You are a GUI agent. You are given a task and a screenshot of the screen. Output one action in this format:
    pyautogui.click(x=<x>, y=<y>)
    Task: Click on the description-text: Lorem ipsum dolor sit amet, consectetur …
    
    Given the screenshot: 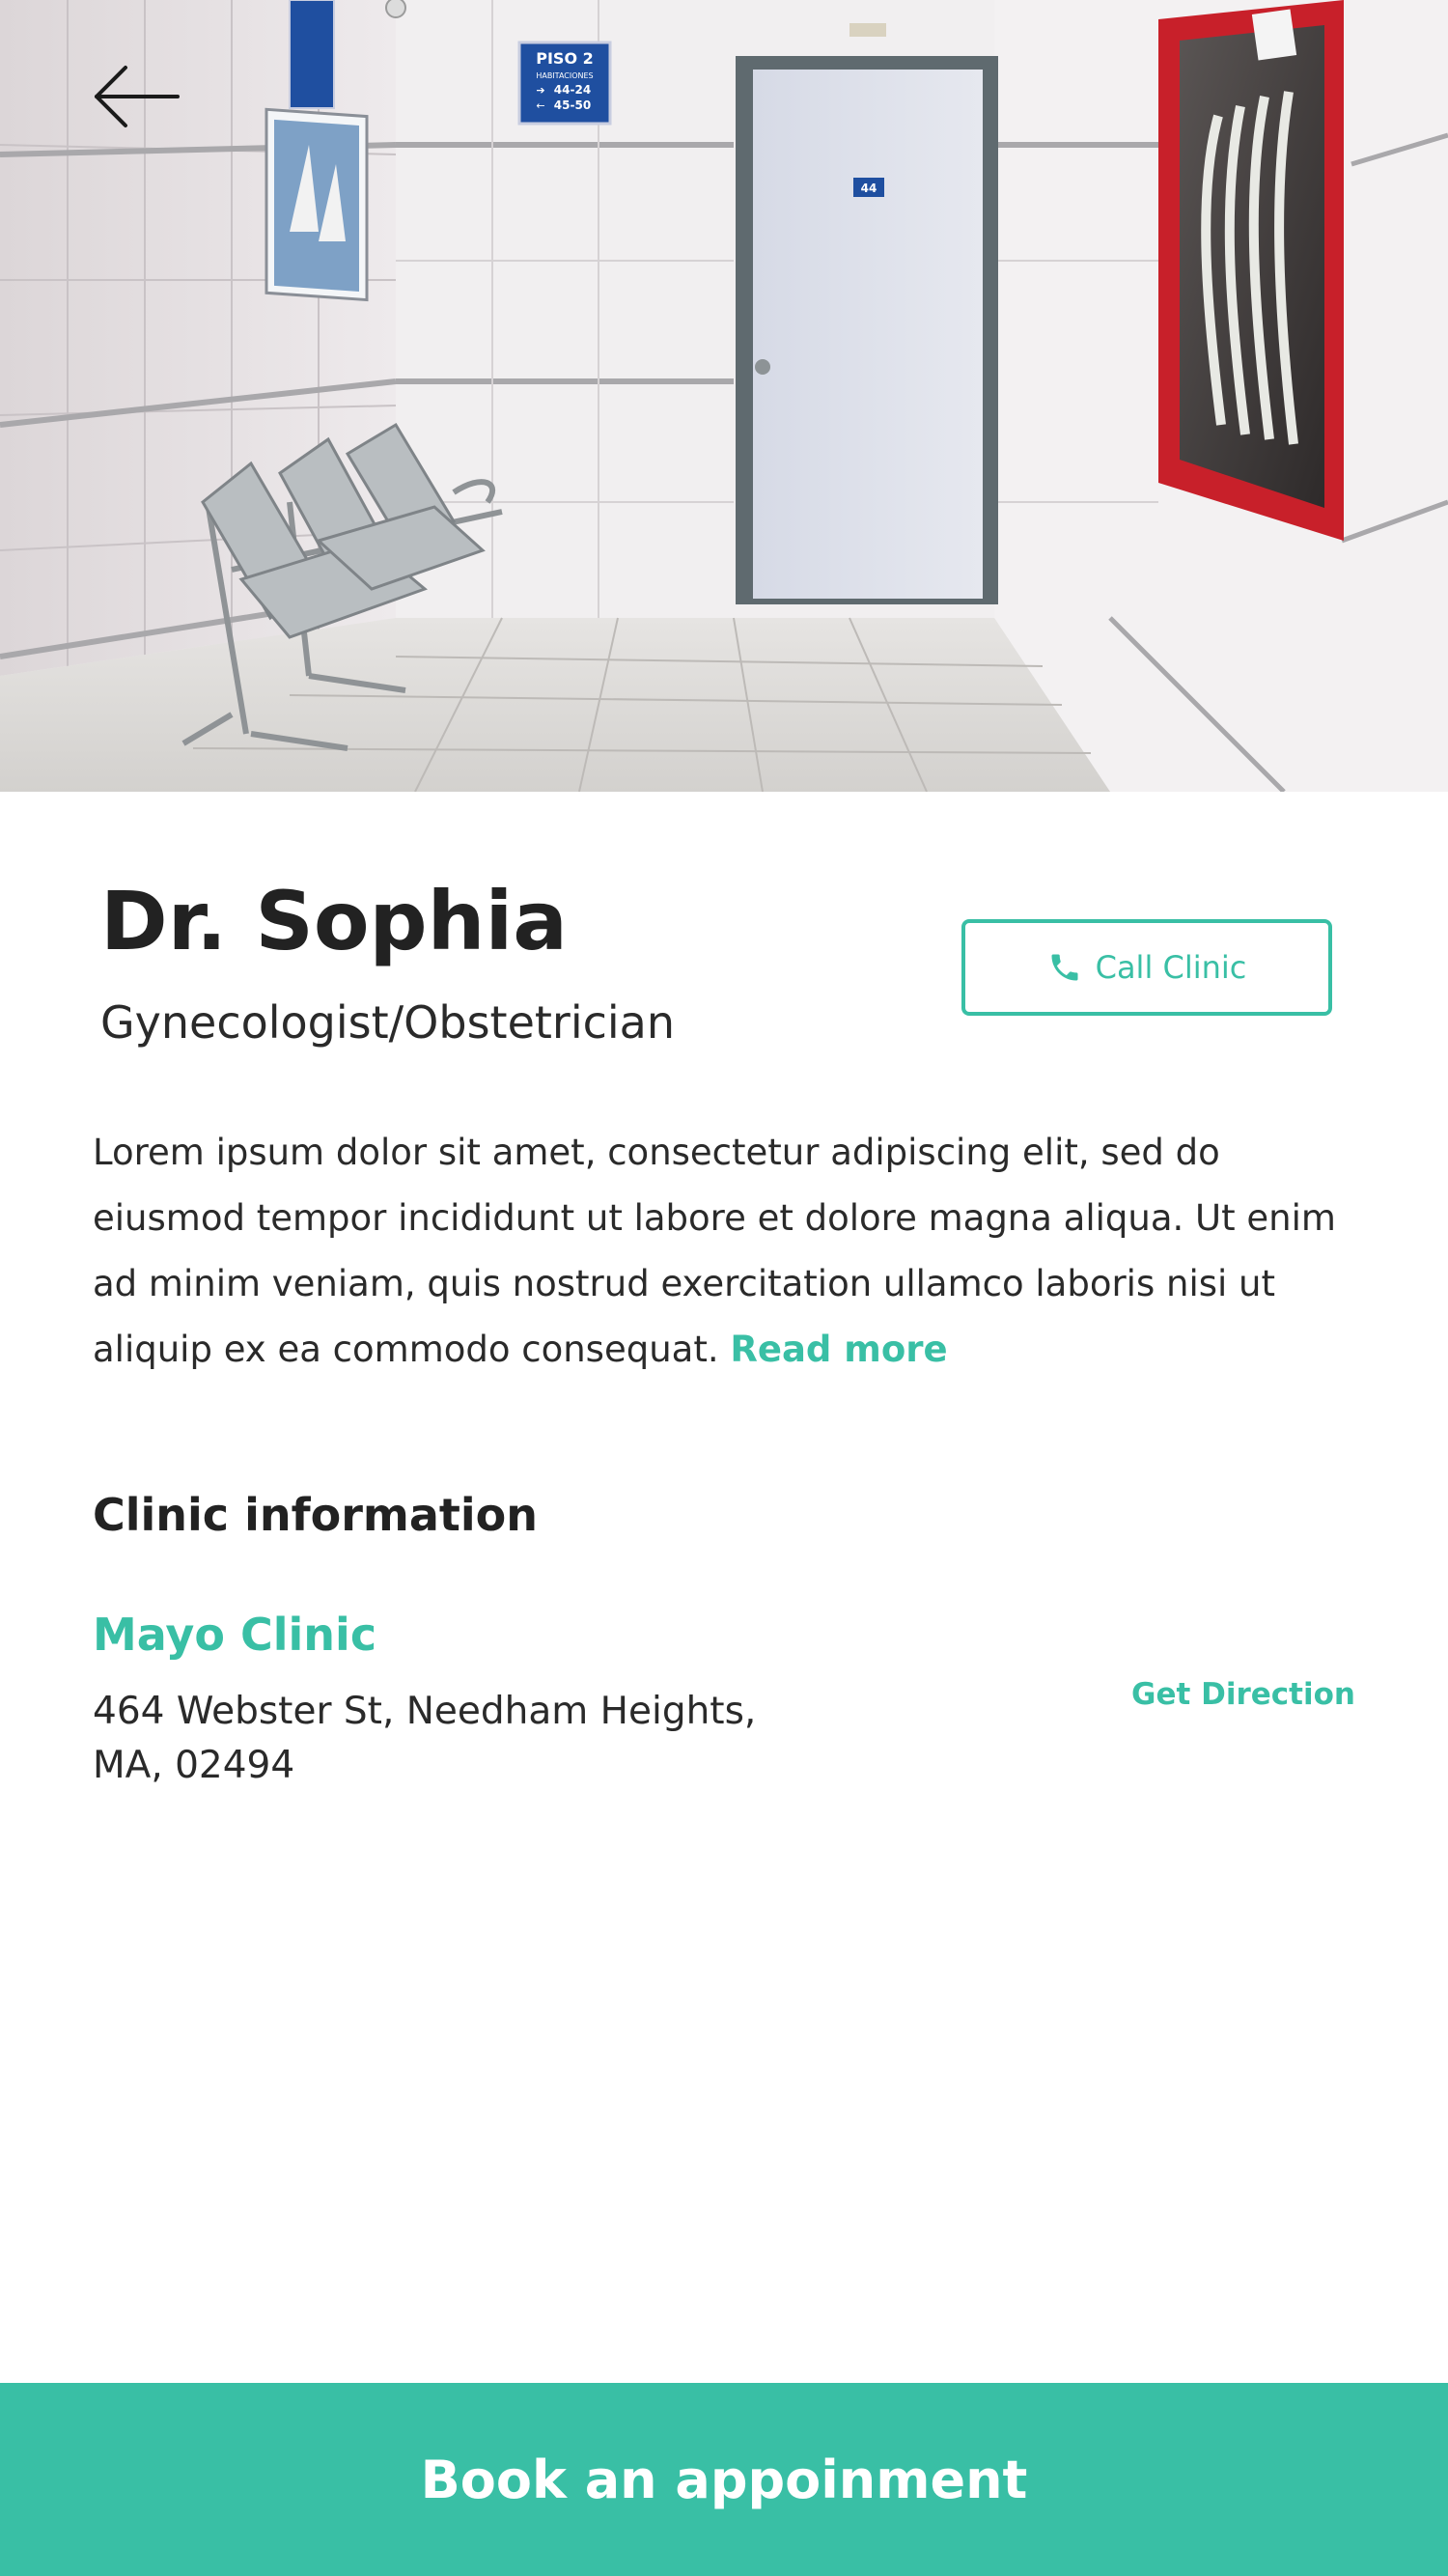 What is the action you would take?
    pyautogui.click(x=715, y=1251)
    